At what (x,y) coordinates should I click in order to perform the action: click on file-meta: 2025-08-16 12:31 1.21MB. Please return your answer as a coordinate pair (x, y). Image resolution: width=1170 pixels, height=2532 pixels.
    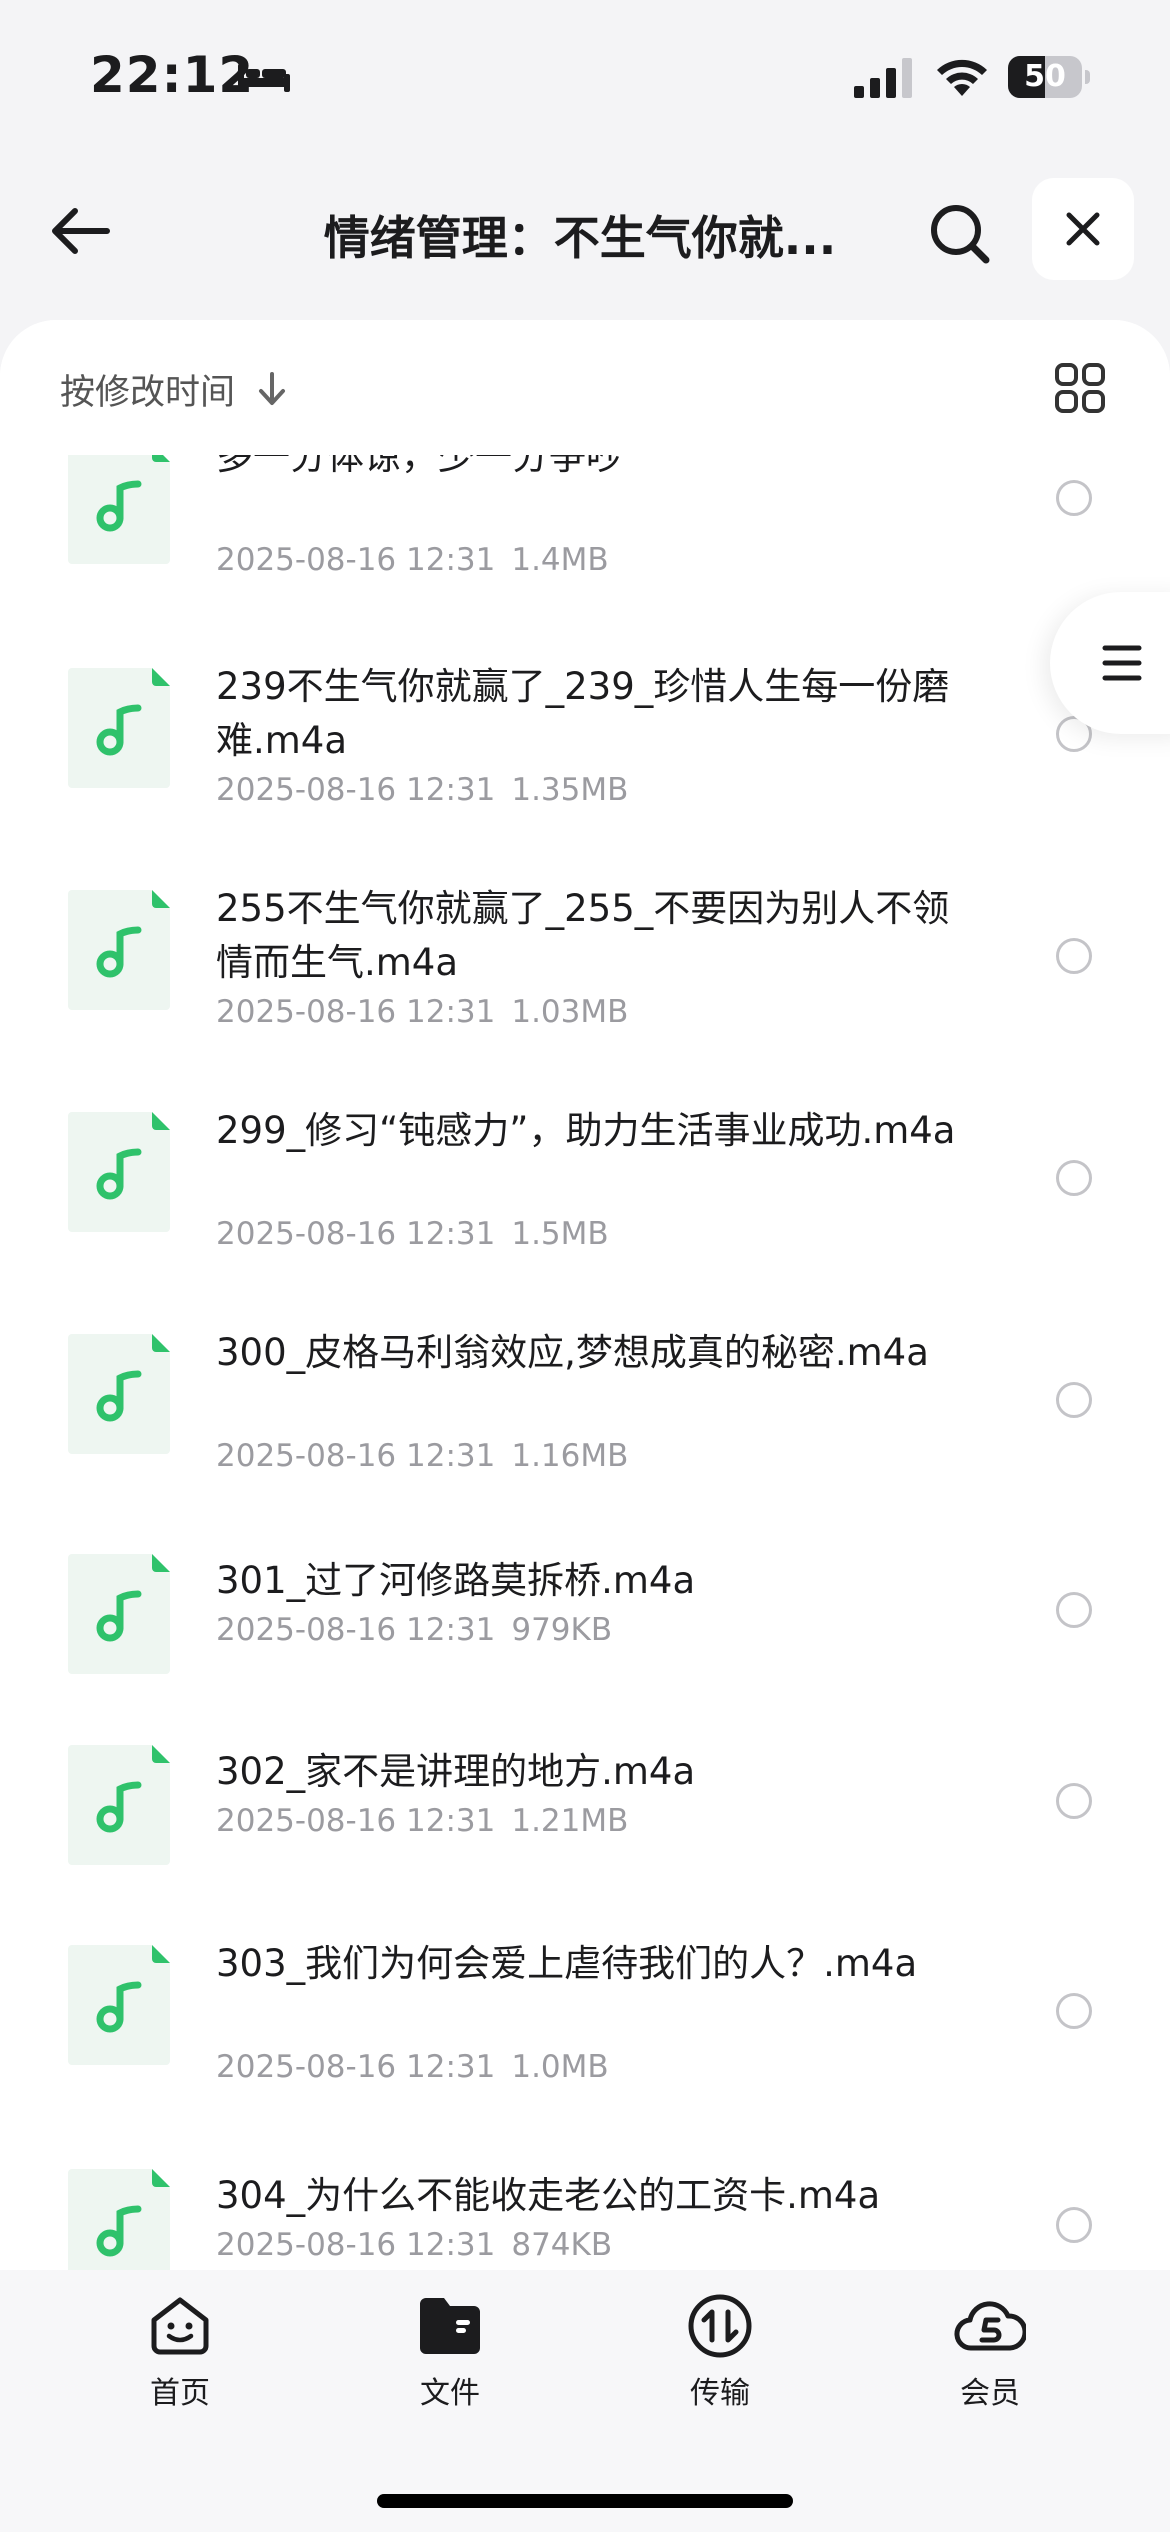
    Looking at the image, I should click on (422, 1821).